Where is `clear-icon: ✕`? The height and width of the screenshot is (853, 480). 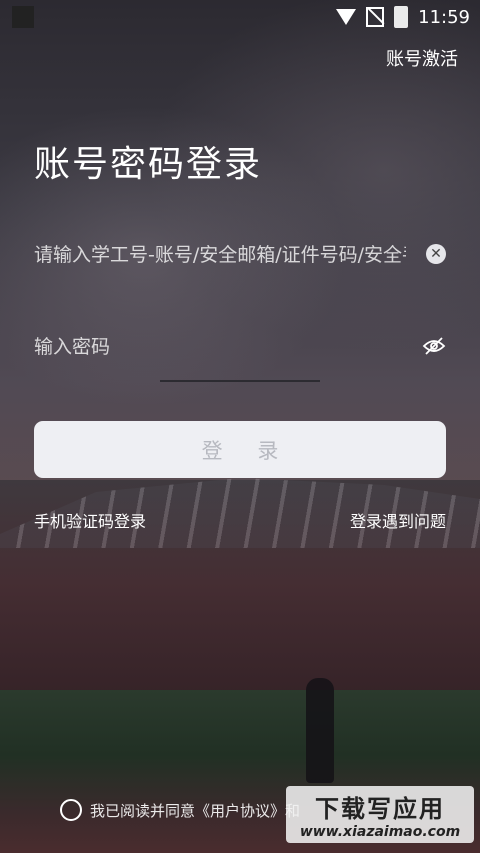 clear-icon: ✕ is located at coordinates (436, 254).